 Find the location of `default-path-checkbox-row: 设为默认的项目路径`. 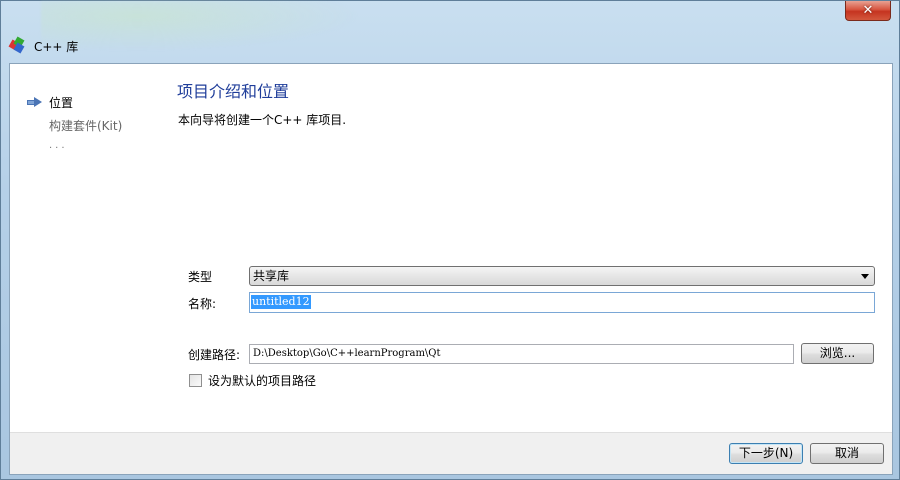

default-path-checkbox-row: 设为默认的项目路径 is located at coordinates (252, 380).